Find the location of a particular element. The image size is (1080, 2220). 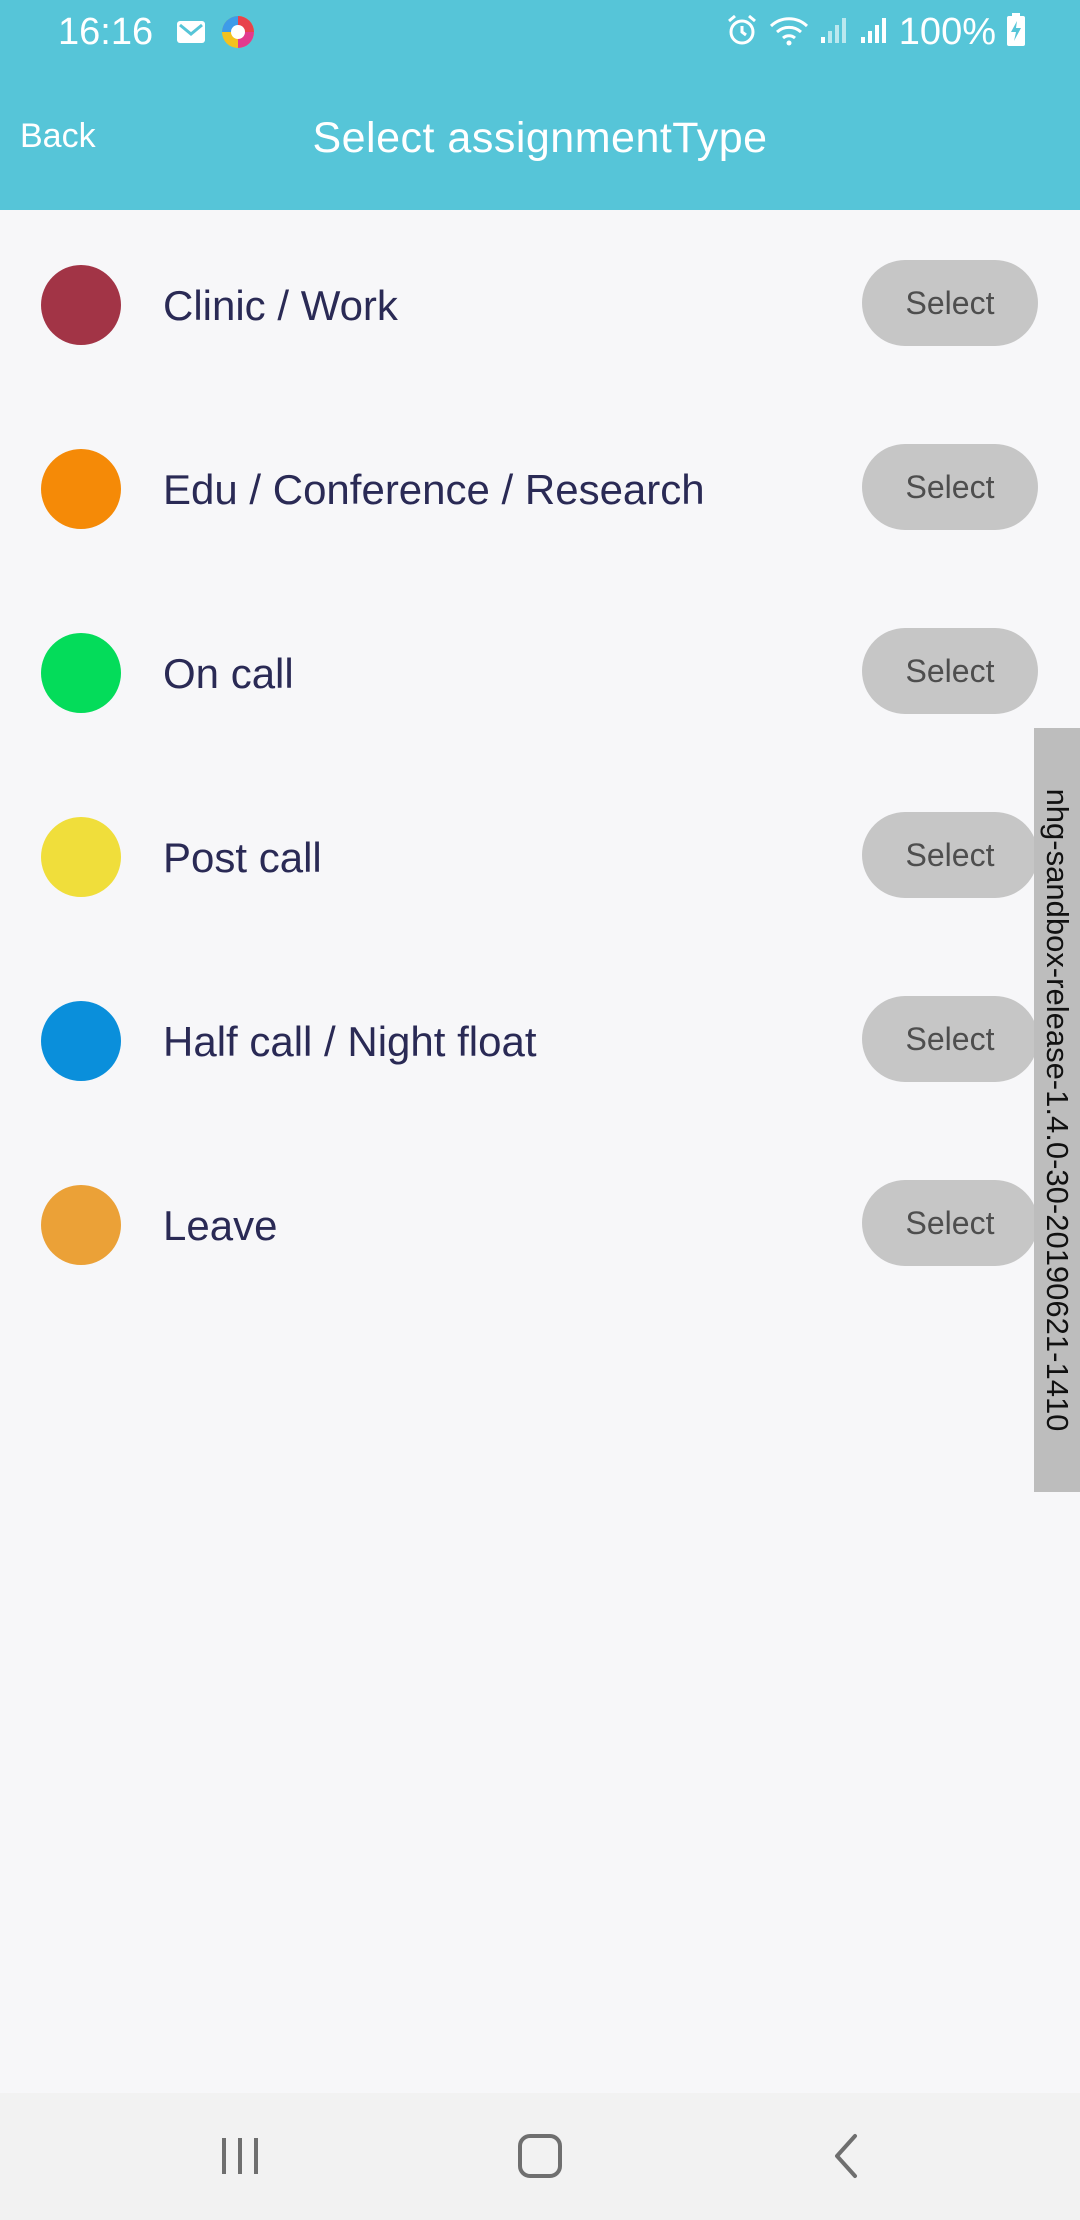

app-notification-icon is located at coordinates (238, 34).